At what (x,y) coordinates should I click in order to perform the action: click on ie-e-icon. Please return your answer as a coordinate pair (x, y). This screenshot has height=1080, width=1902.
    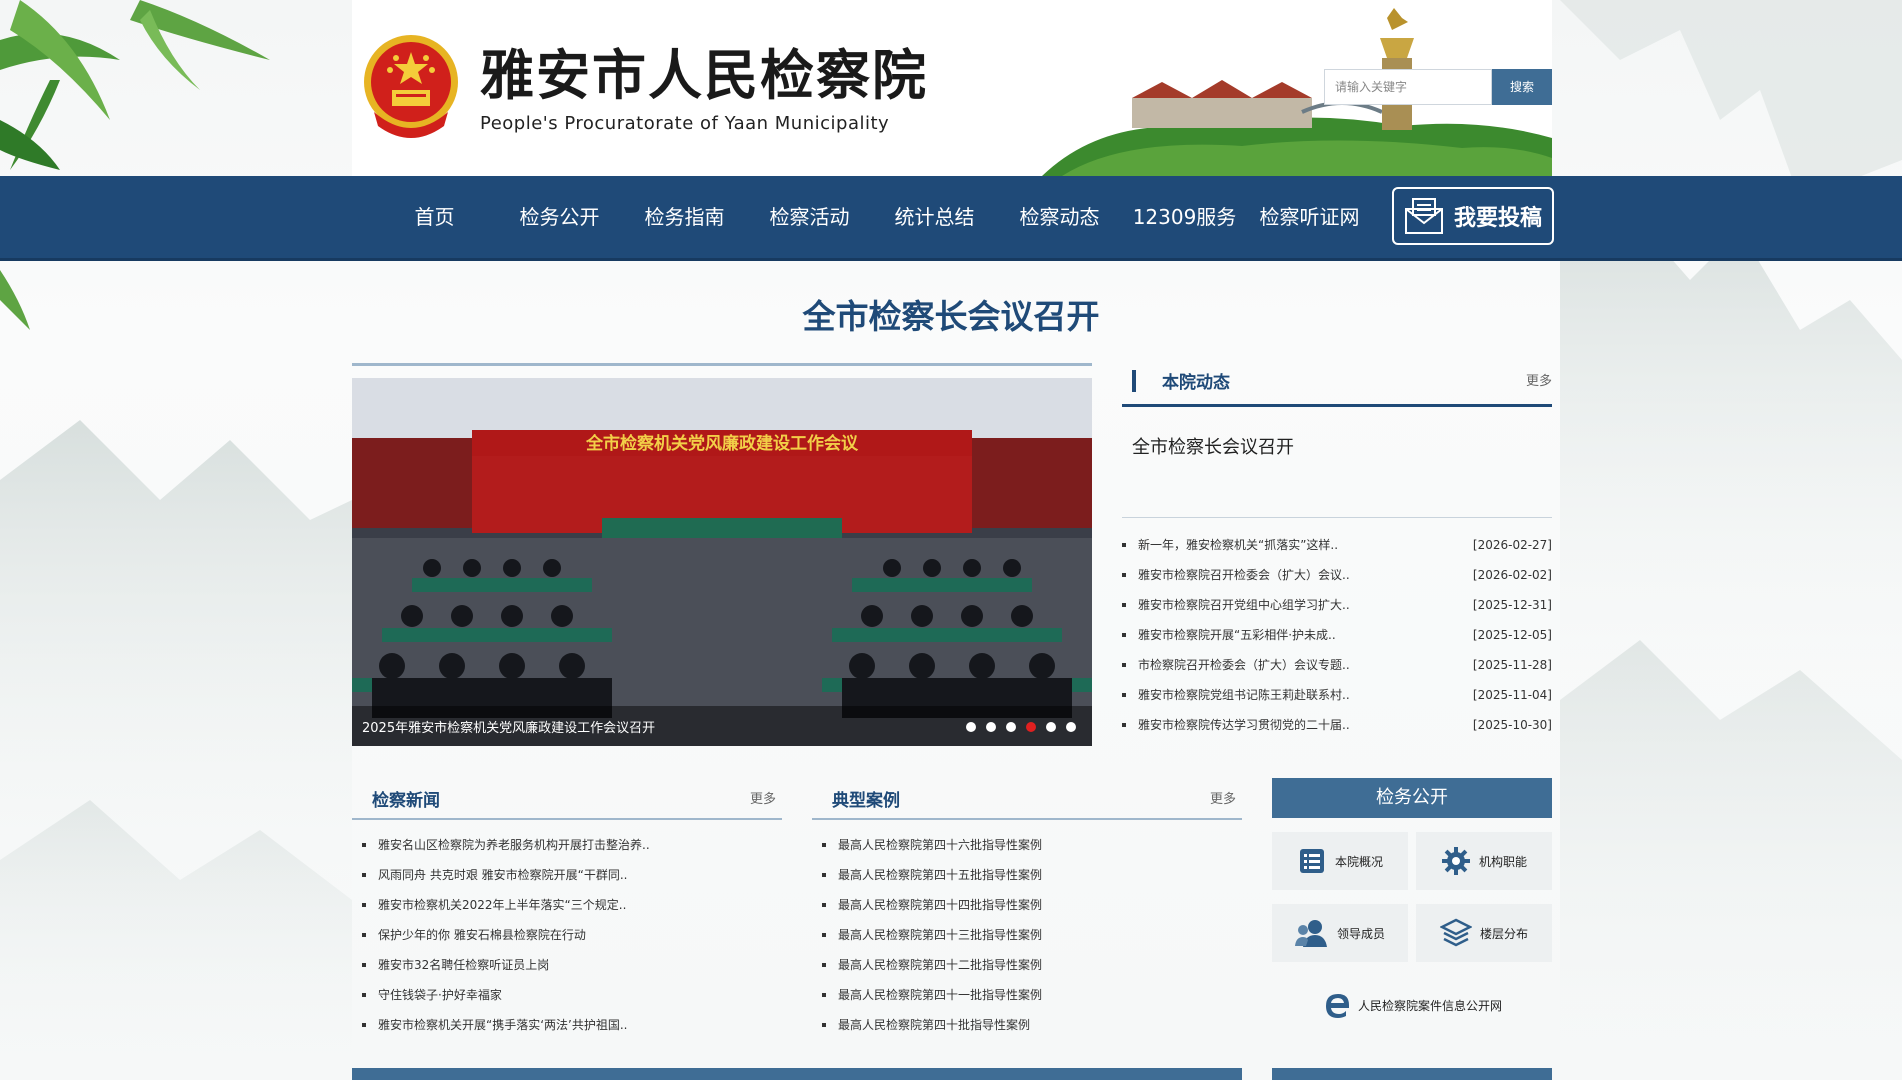
    Looking at the image, I should click on (1337, 1006).